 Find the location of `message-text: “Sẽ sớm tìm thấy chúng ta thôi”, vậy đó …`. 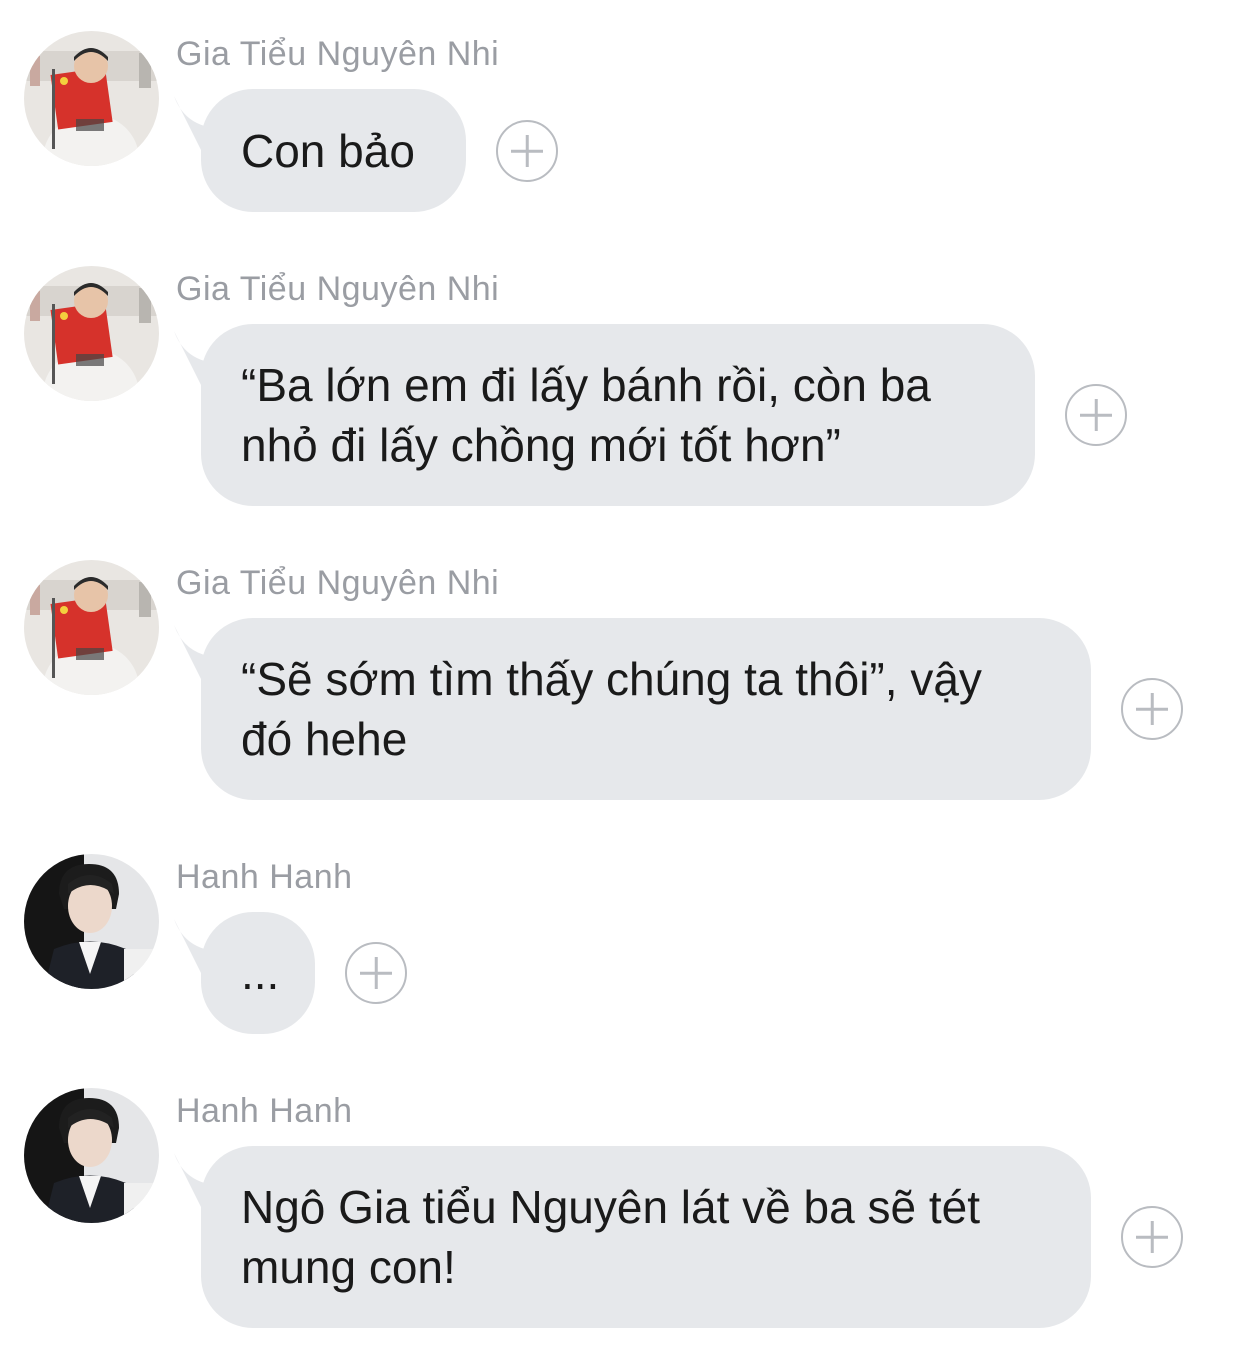

message-text: “Sẽ sớm tìm thấy chúng ta thôi”, vậy đó … is located at coordinates (611, 709).